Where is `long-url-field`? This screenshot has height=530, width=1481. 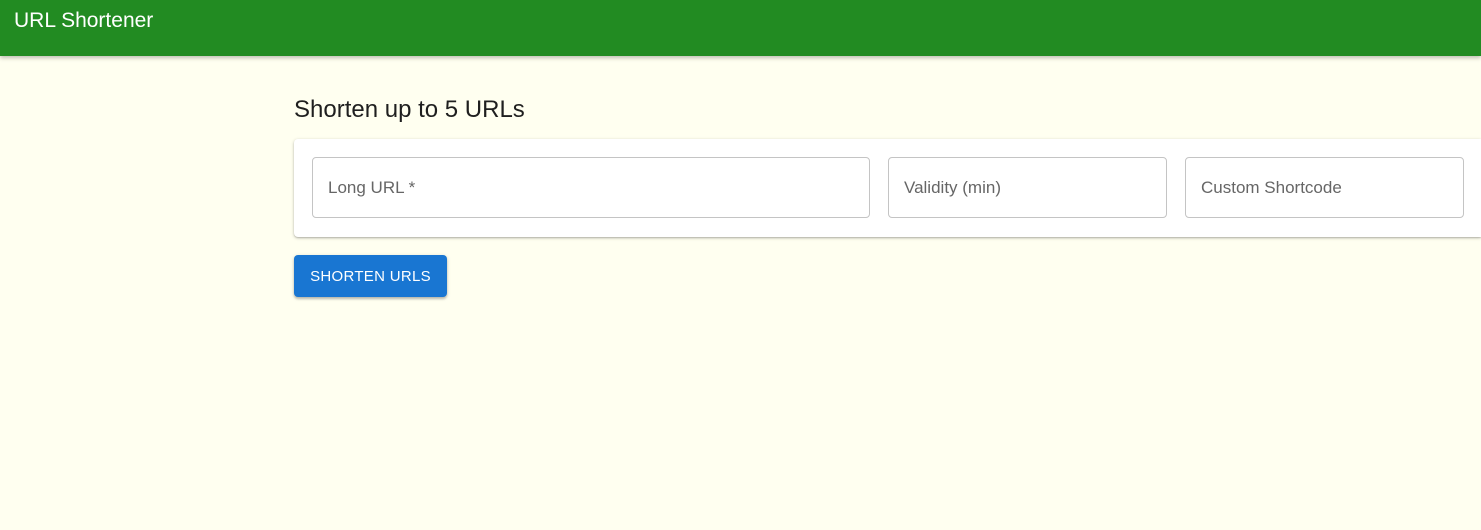
long-url-field is located at coordinates (591, 187).